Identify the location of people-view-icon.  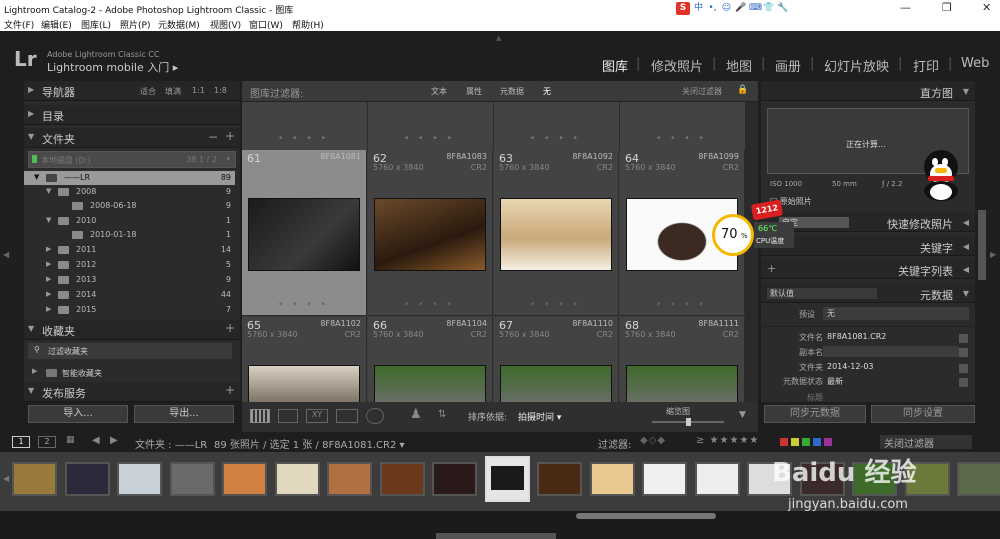
(375, 416).